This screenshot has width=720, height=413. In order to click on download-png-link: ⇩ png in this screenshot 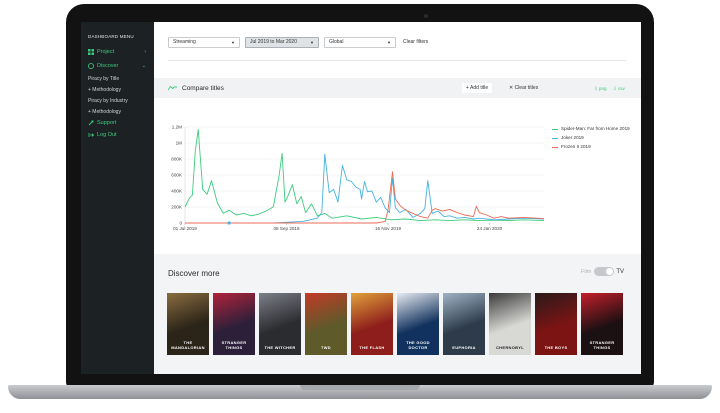, I will do `click(600, 89)`.